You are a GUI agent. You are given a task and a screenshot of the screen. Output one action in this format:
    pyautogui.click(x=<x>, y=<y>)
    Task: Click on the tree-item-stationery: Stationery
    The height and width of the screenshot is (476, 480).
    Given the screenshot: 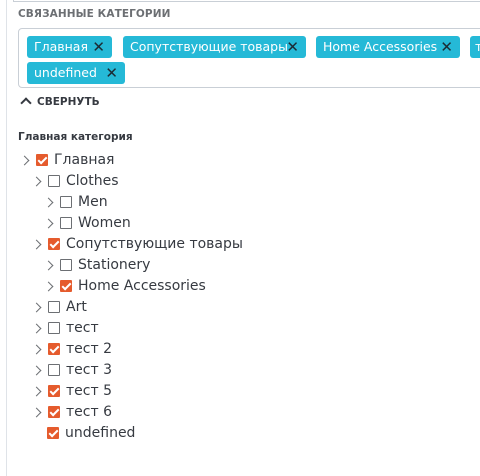 What is the action you would take?
    pyautogui.click(x=97, y=265)
    